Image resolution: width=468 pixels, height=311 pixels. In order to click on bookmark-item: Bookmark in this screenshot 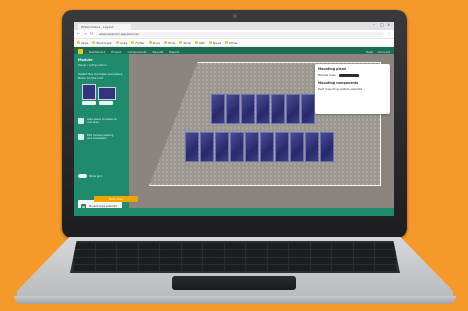, I will do `click(101, 43)`.